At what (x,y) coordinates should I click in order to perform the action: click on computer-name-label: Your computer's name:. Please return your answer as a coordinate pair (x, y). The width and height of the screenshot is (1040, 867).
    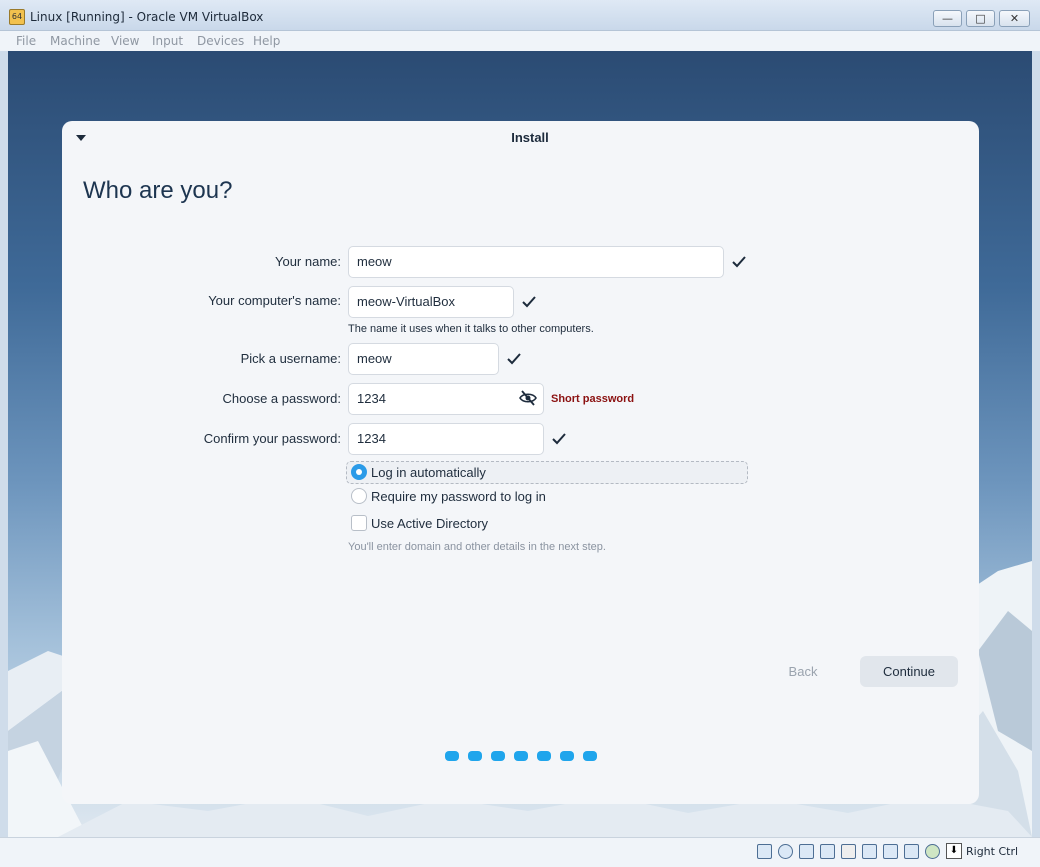
    Looking at the image, I should click on (274, 300).